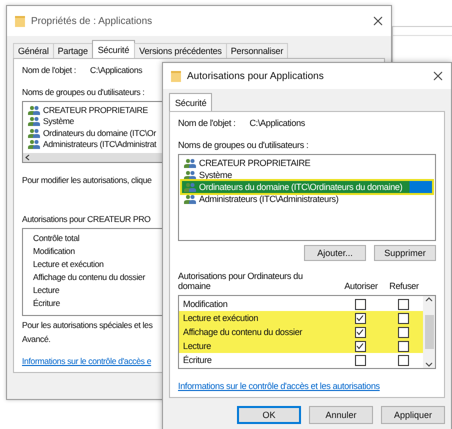 This screenshot has width=452, height=429. I want to click on list-item: Administrateurs (ITC\Administrateurs), so click(307, 199).